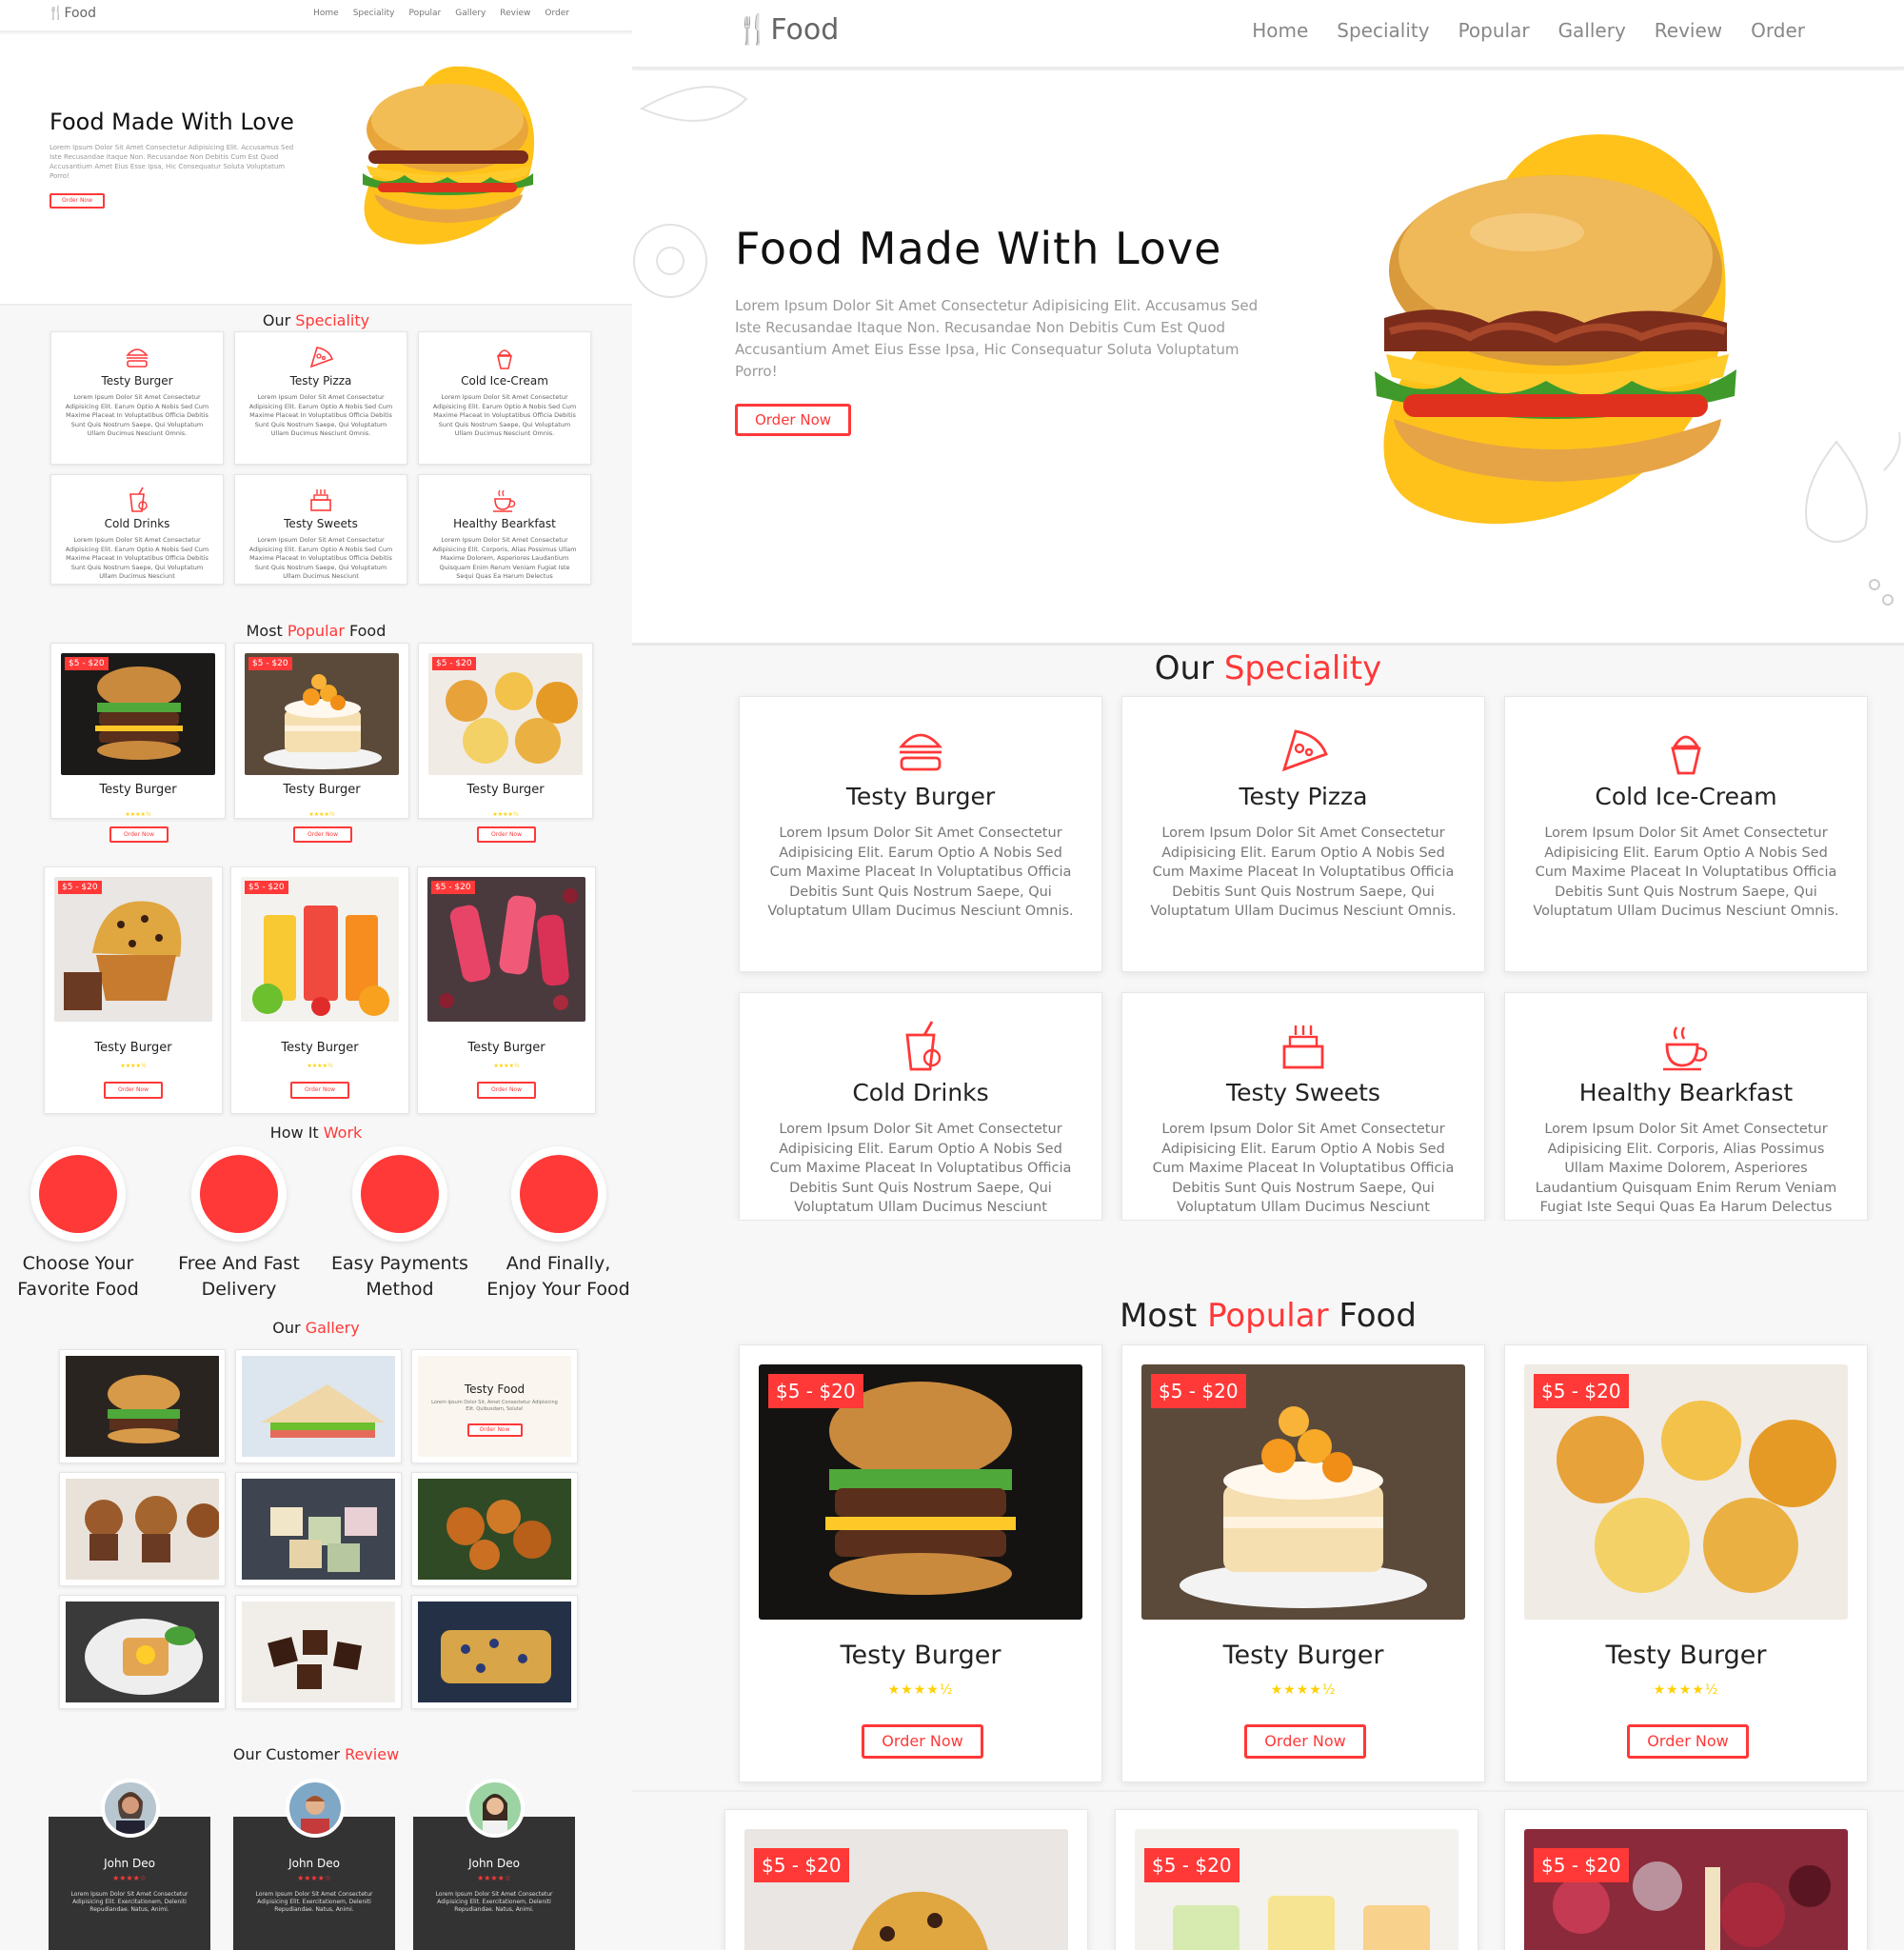  What do you see at coordinates (558, 1224) in the screenshot?
I see `work-step: And Finally, Enjoy Your Food` at bounding box center [558, 1224].